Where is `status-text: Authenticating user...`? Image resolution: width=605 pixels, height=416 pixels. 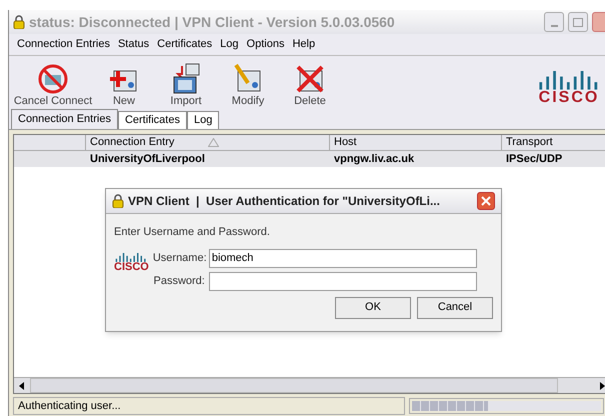
status-text: Authenticating user... is located at coordinates (209, 406).